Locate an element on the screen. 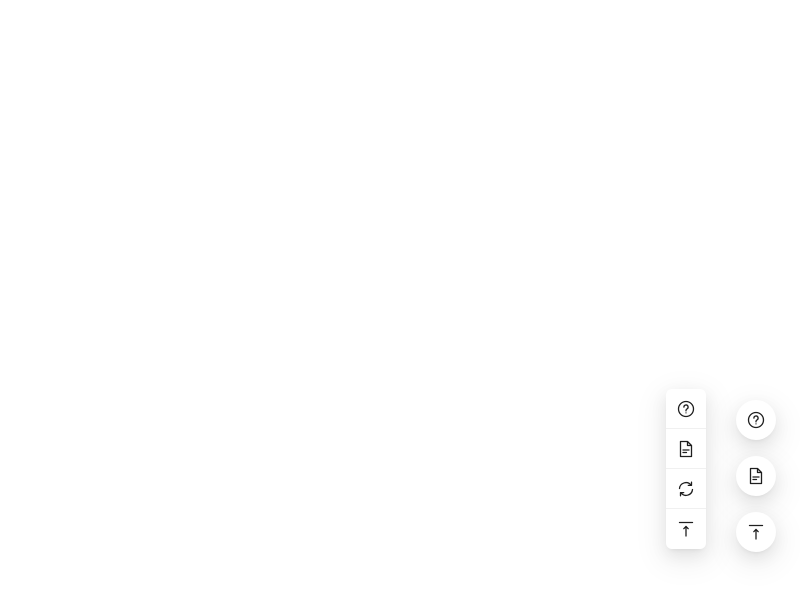 Image resolution: width=800 pixels, height=600 pixels. document-circle-button is located at coordinates (756, 476).